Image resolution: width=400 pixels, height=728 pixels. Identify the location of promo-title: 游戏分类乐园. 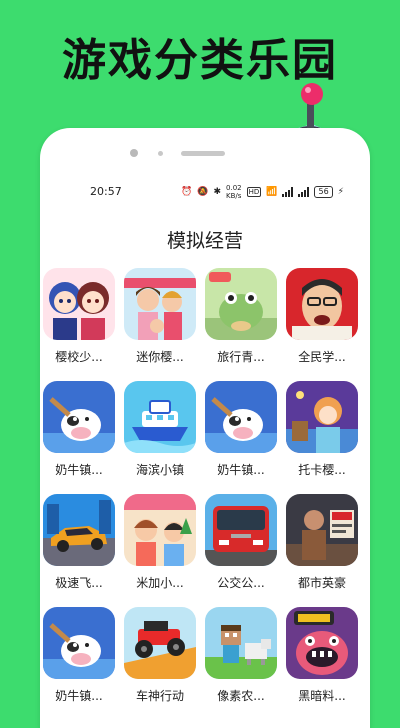
(200, 60).